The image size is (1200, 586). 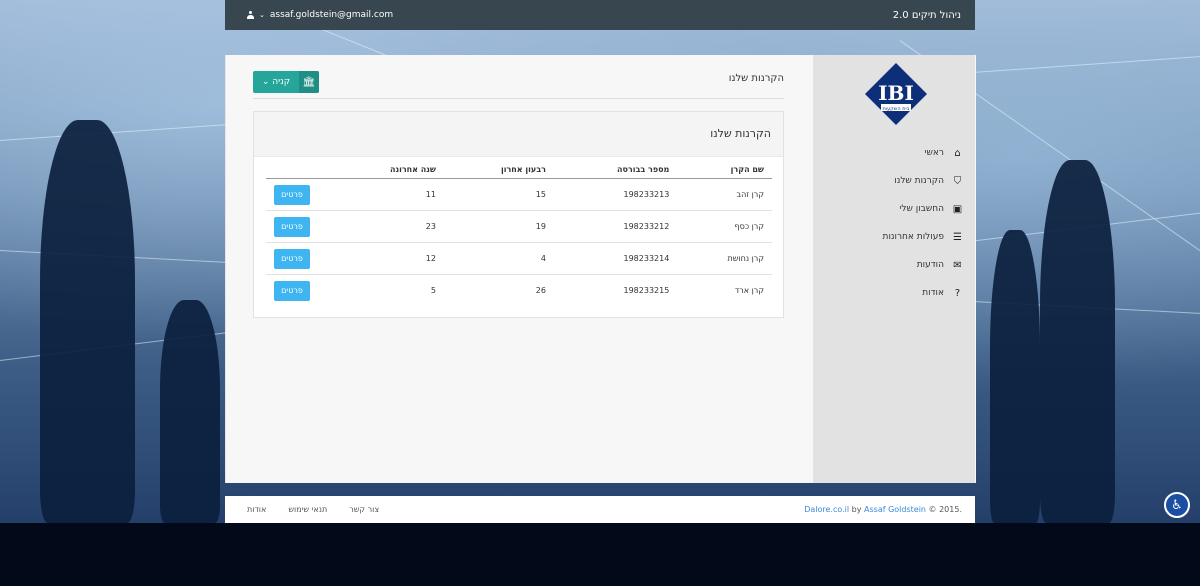 I want to click on column-header: רבעון אחרון, so click(x=498, y=169).